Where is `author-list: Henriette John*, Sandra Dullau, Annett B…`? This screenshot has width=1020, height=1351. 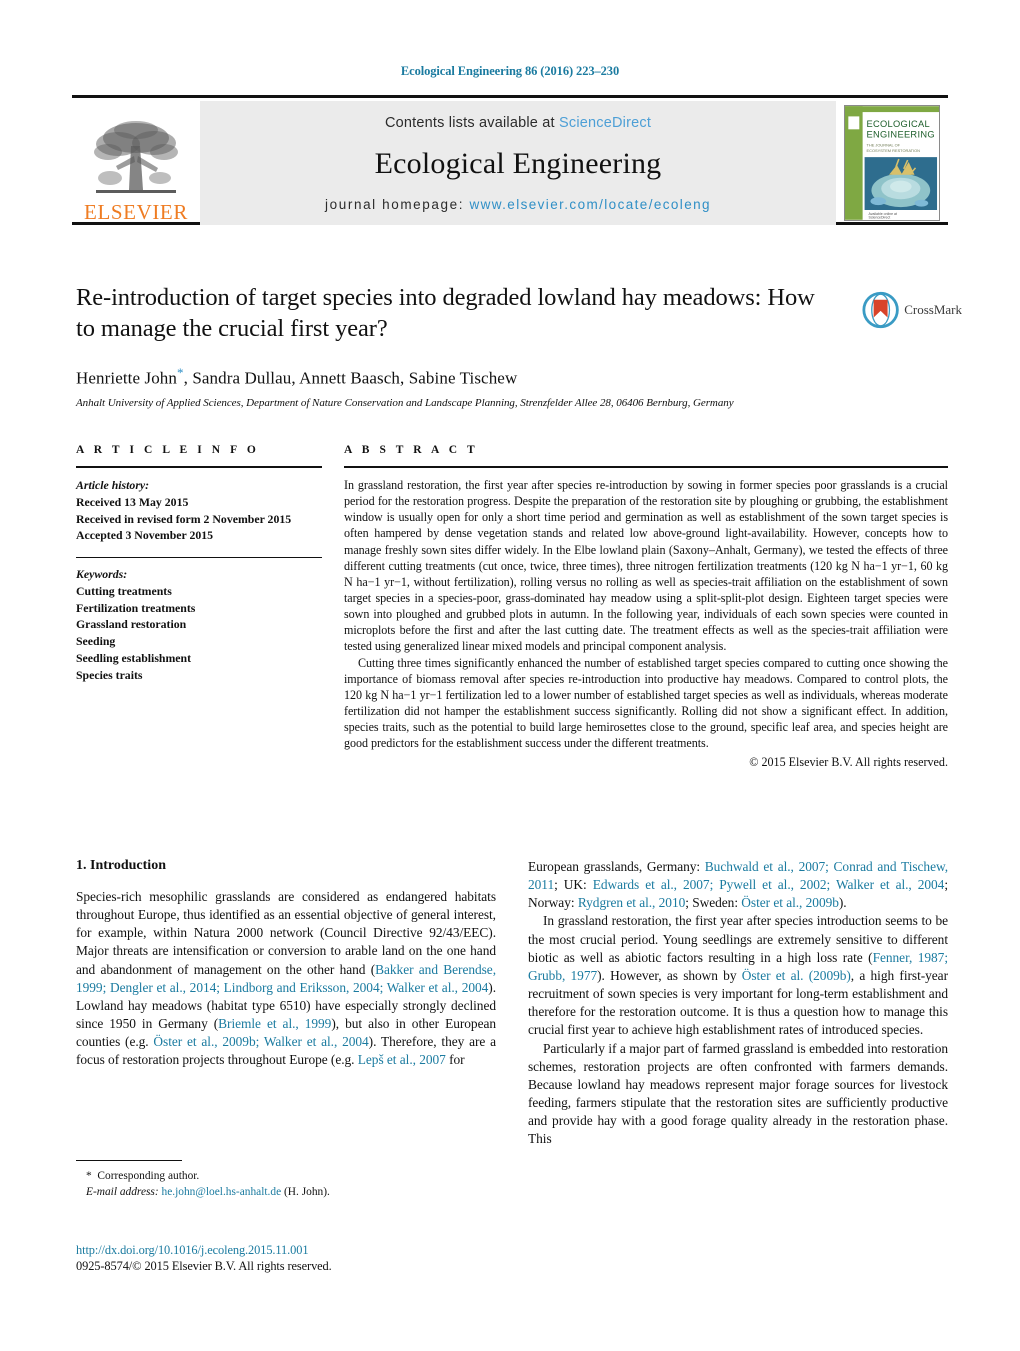 author-list: Henriette John*, Sandra Dullau, Annett B… is located at coordinates (456, 377).